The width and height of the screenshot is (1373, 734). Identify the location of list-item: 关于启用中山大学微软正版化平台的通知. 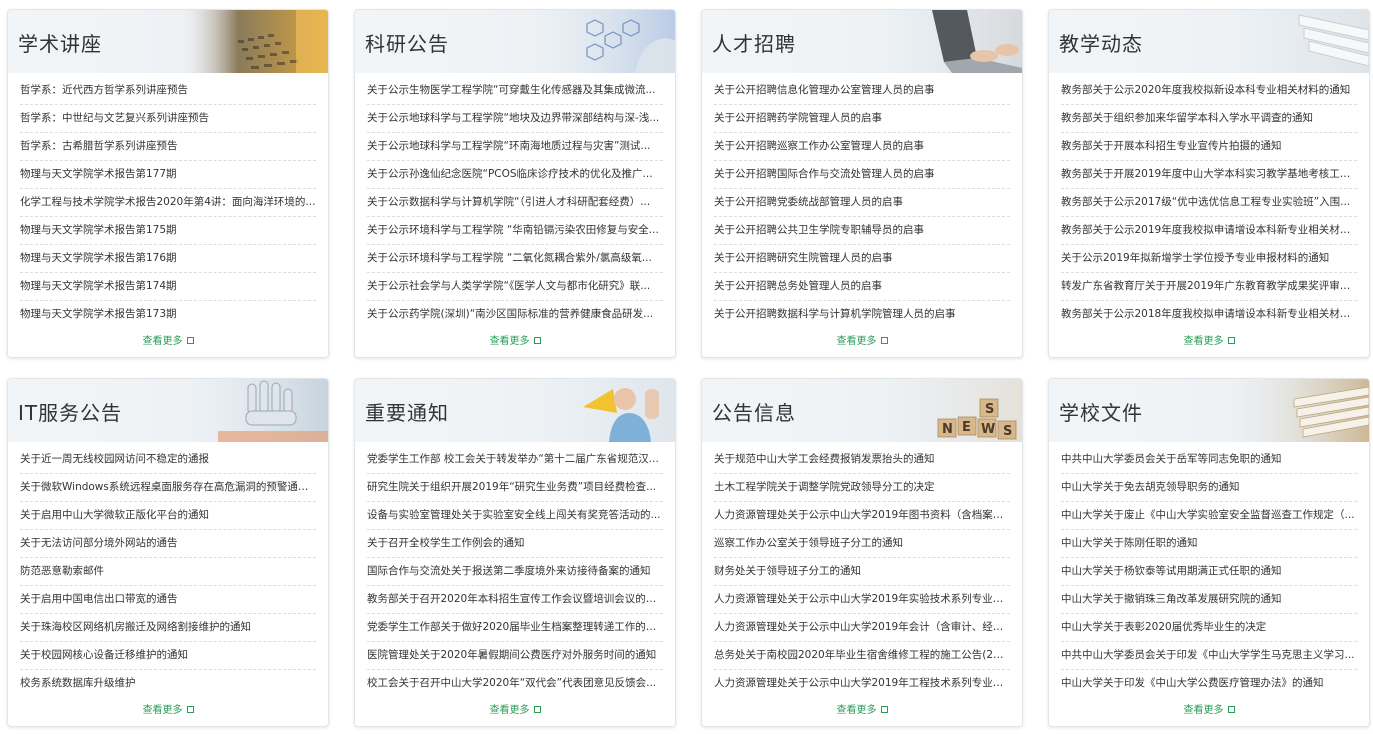
(168, 516).